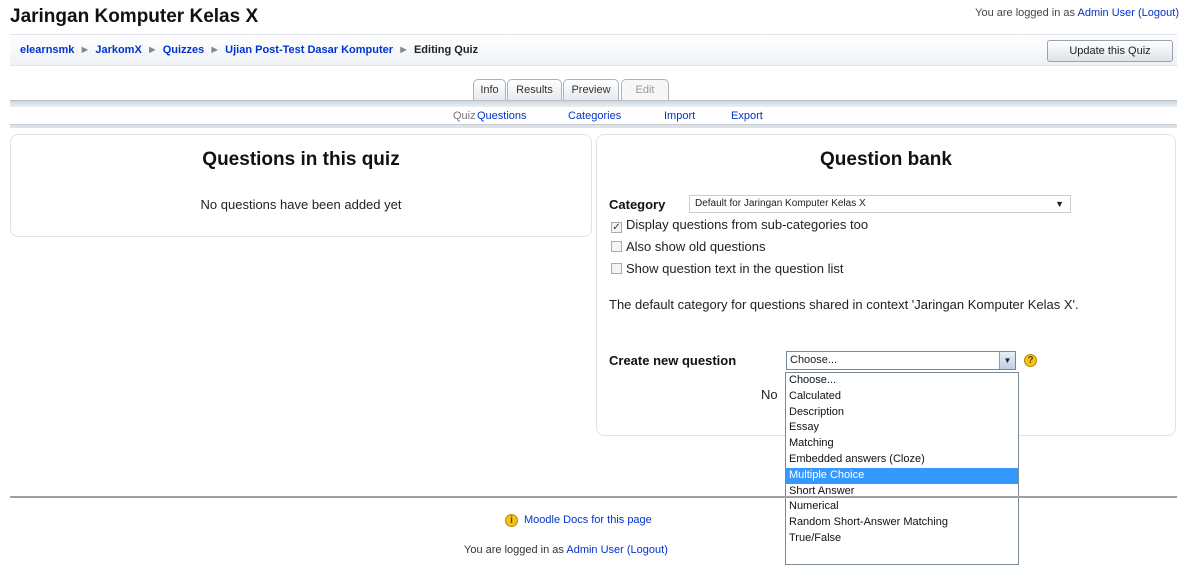  I want to click on option-embedded-answers: Embedded answers (Cloze), so click(902, 460).